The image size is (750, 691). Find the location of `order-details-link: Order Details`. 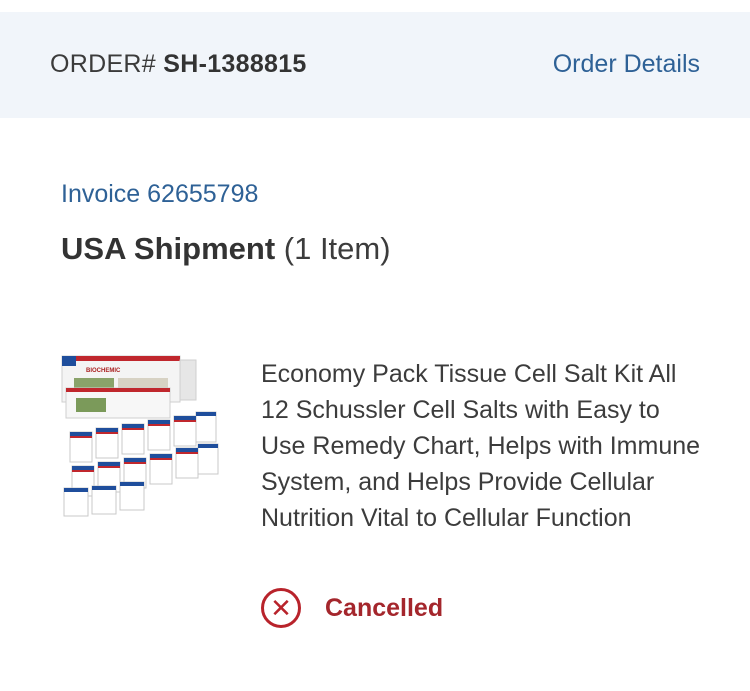

order-details-link: Order Details is located at coordinates (626, 64).